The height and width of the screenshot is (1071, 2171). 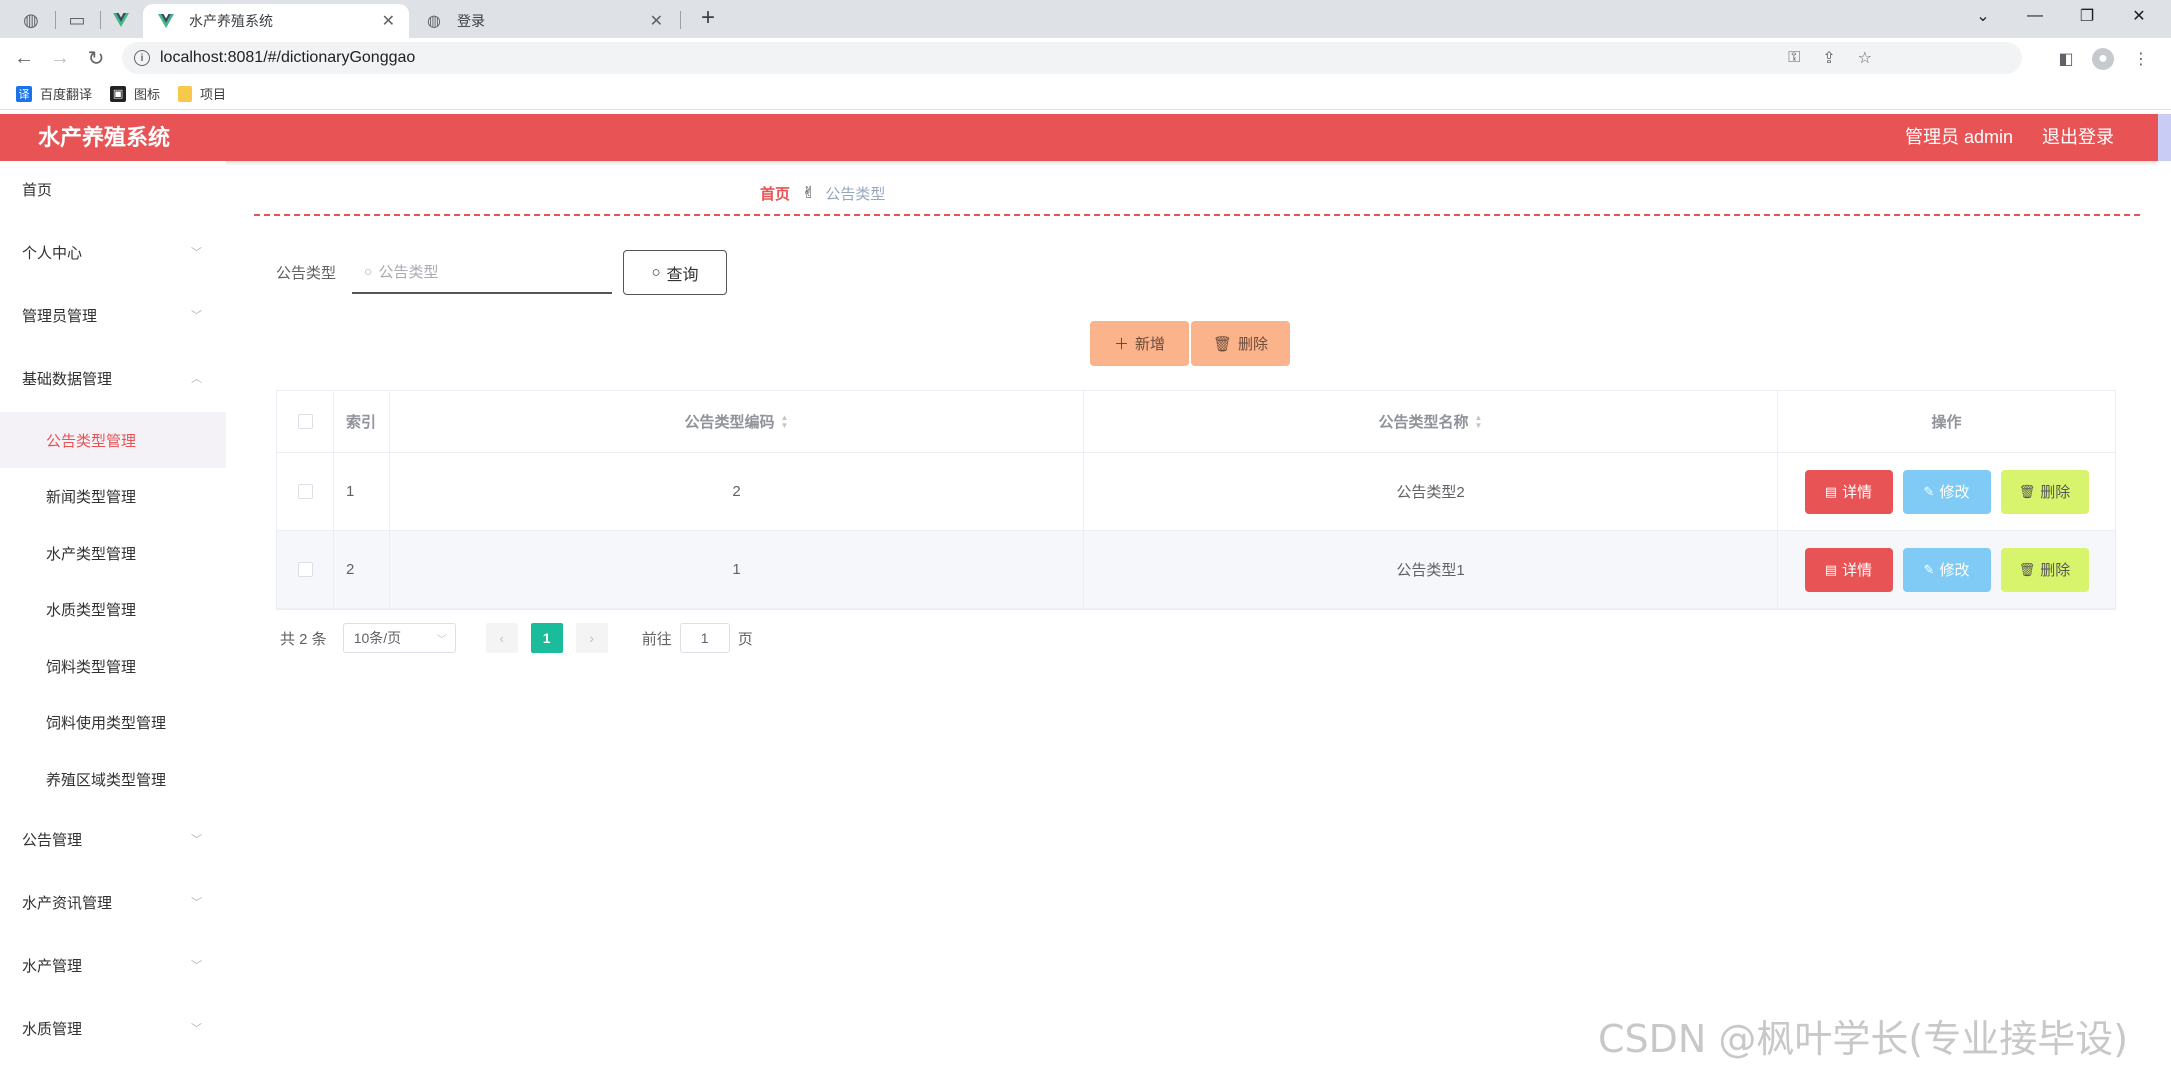 I want to click on sidebar-subitem-feed-usage-types: 饲料使用类型管理, so click(x=113, y=722).